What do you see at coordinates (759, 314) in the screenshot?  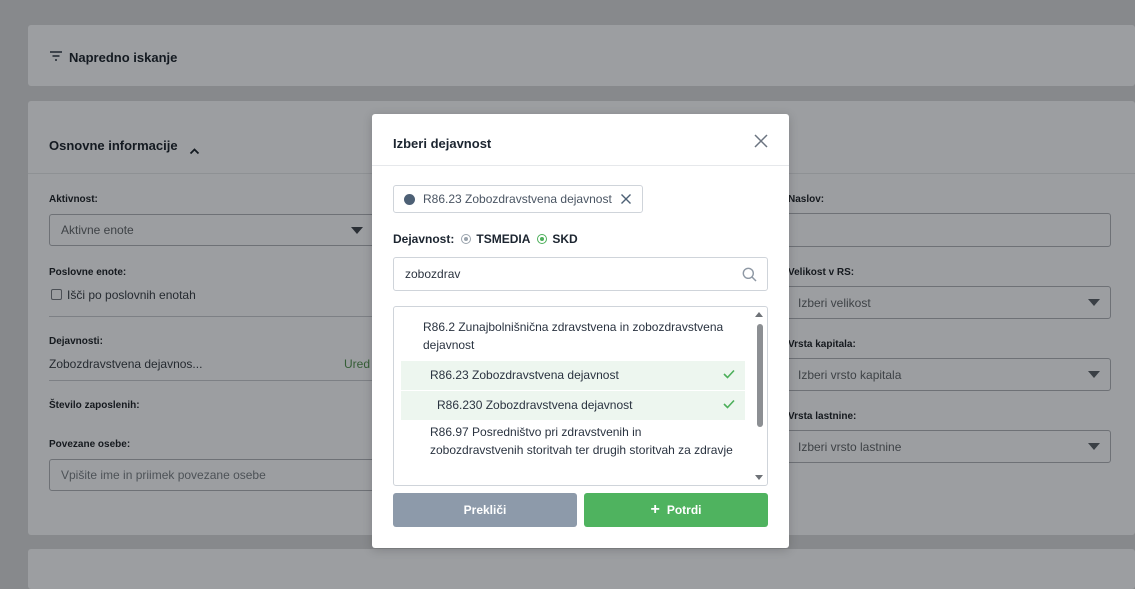 I see `scroll-up-arrow-icon` at bounding box center [759, 314].